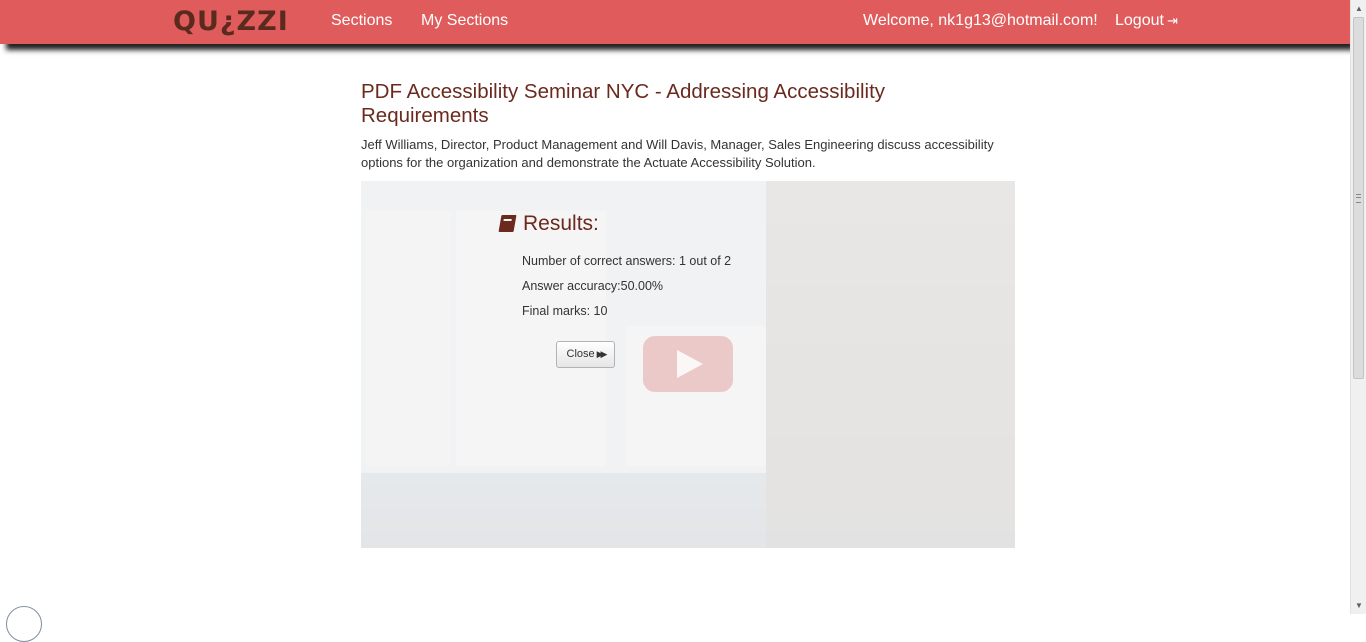  Describe the element at coordinates (24, 624) in the screenshot. I see `corner-widget` at that location.